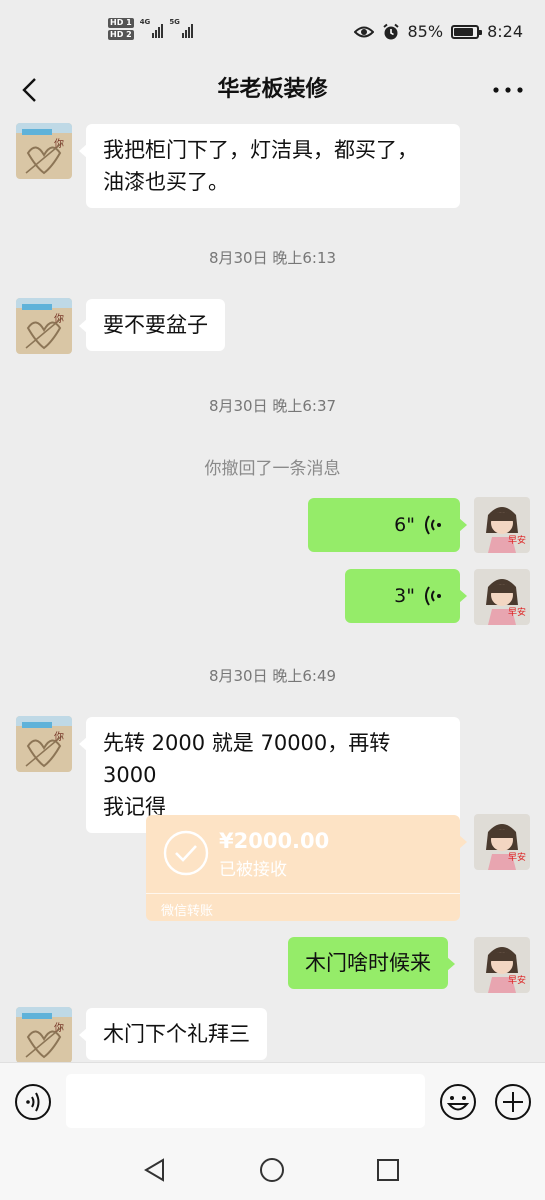  I want to click on more-dots-icon, so click(508, 90).